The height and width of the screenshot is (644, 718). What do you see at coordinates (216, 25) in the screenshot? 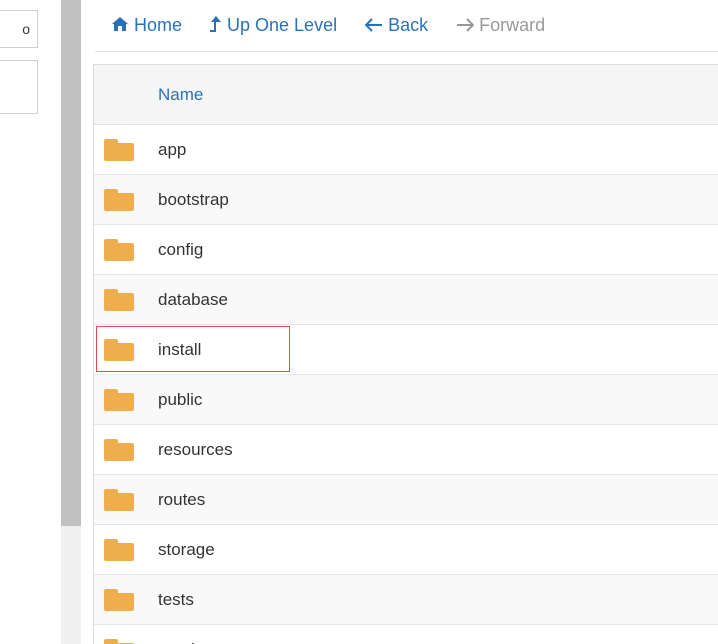
I see `level-up-icon` at bounding box center [216, 25].